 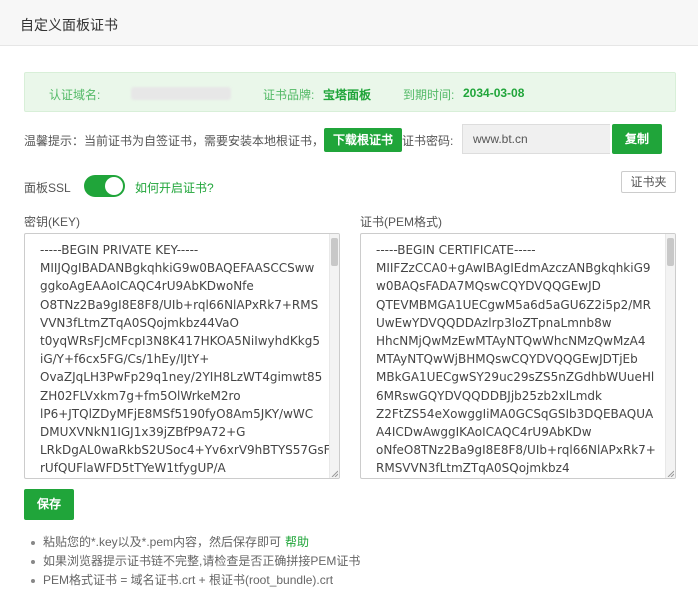 What do you see at coordinates (349, 23) in the screenshot?
I see `dialog-header: 自定义面板证书` at bounding box center [349, 23].